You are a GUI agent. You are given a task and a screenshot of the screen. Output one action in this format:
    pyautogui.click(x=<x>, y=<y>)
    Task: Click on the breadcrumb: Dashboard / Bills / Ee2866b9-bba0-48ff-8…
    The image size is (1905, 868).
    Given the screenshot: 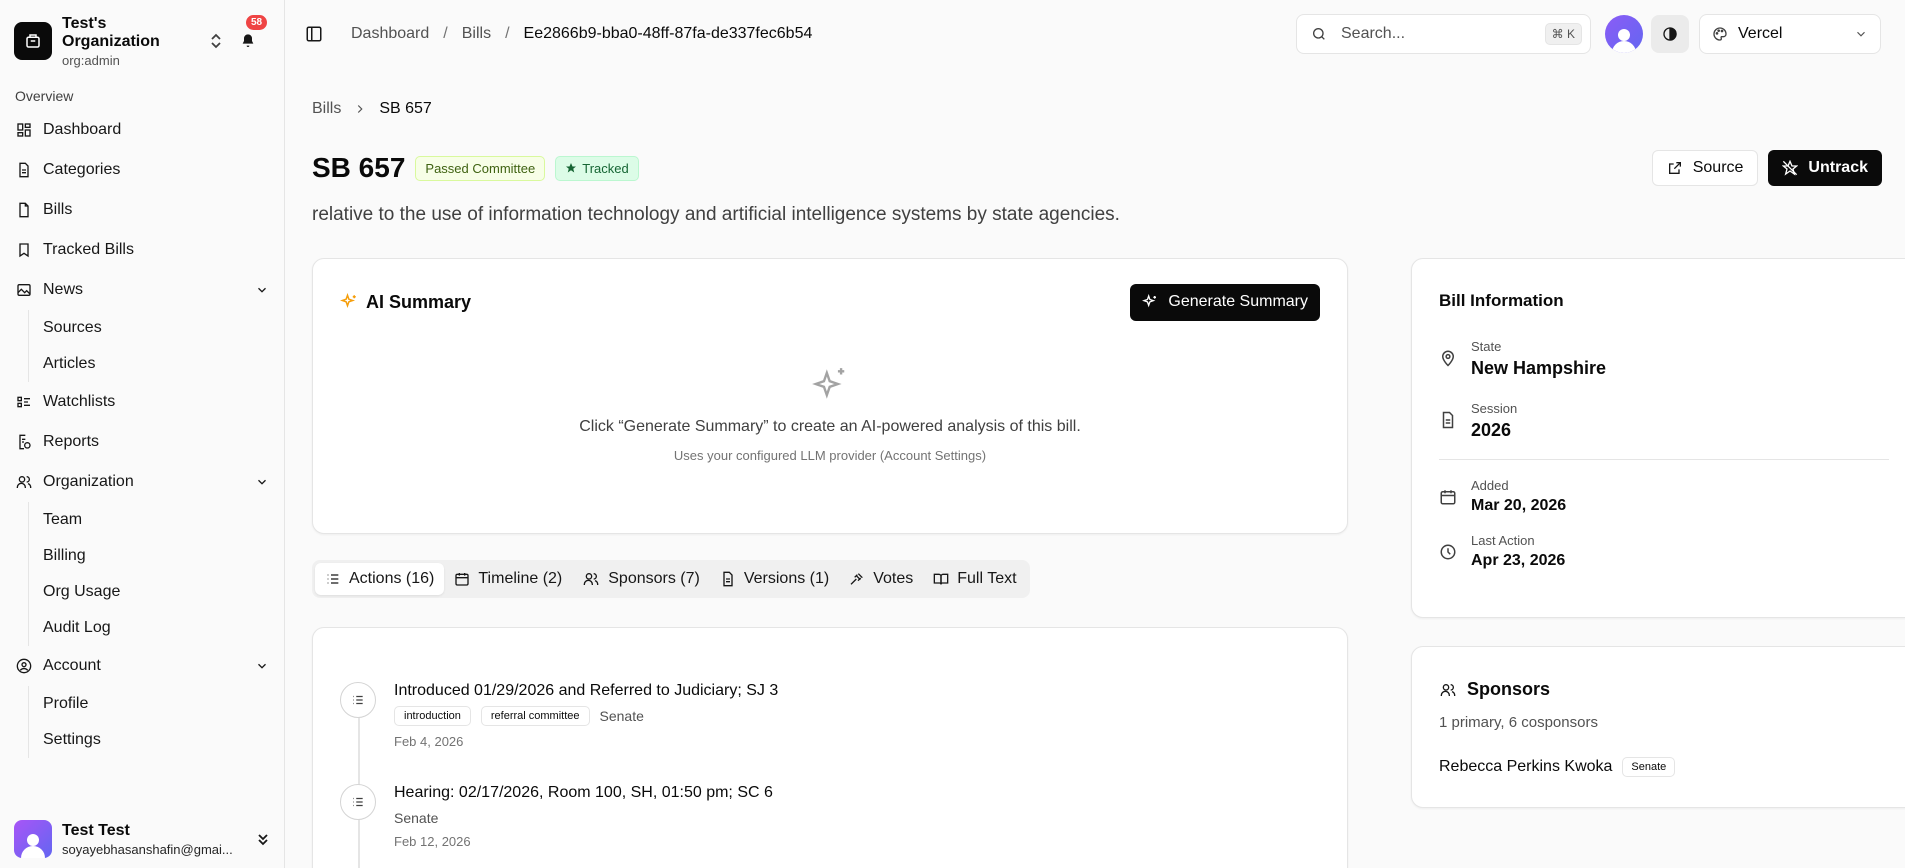 What is the action you would take?
    pyautogui.click(x=581, y=34)
    